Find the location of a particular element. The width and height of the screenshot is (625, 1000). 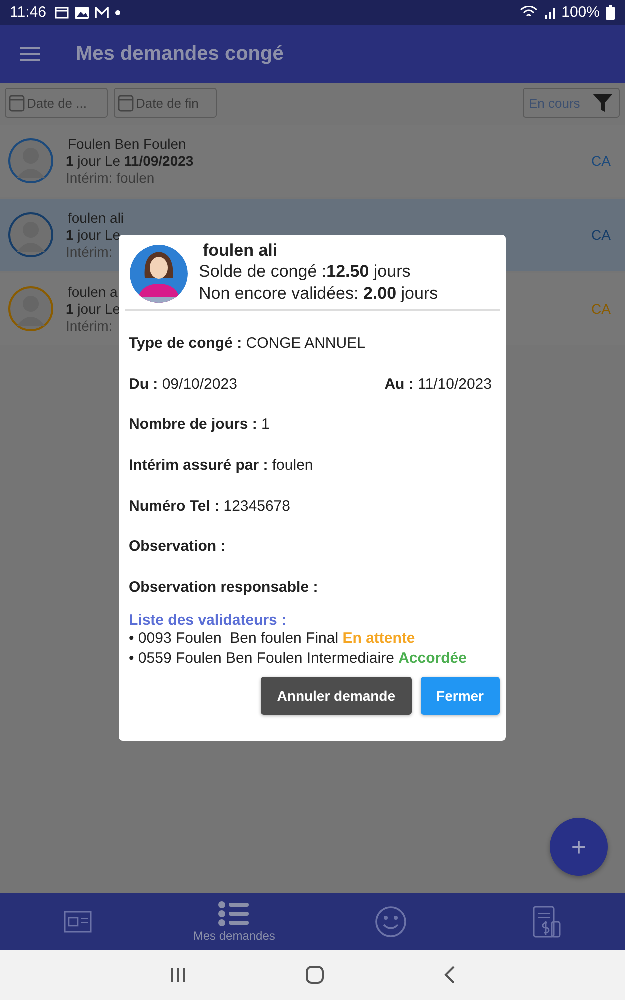

pending-days: Non encore validées: 2.00 jours is located at coordinates (318, 294).